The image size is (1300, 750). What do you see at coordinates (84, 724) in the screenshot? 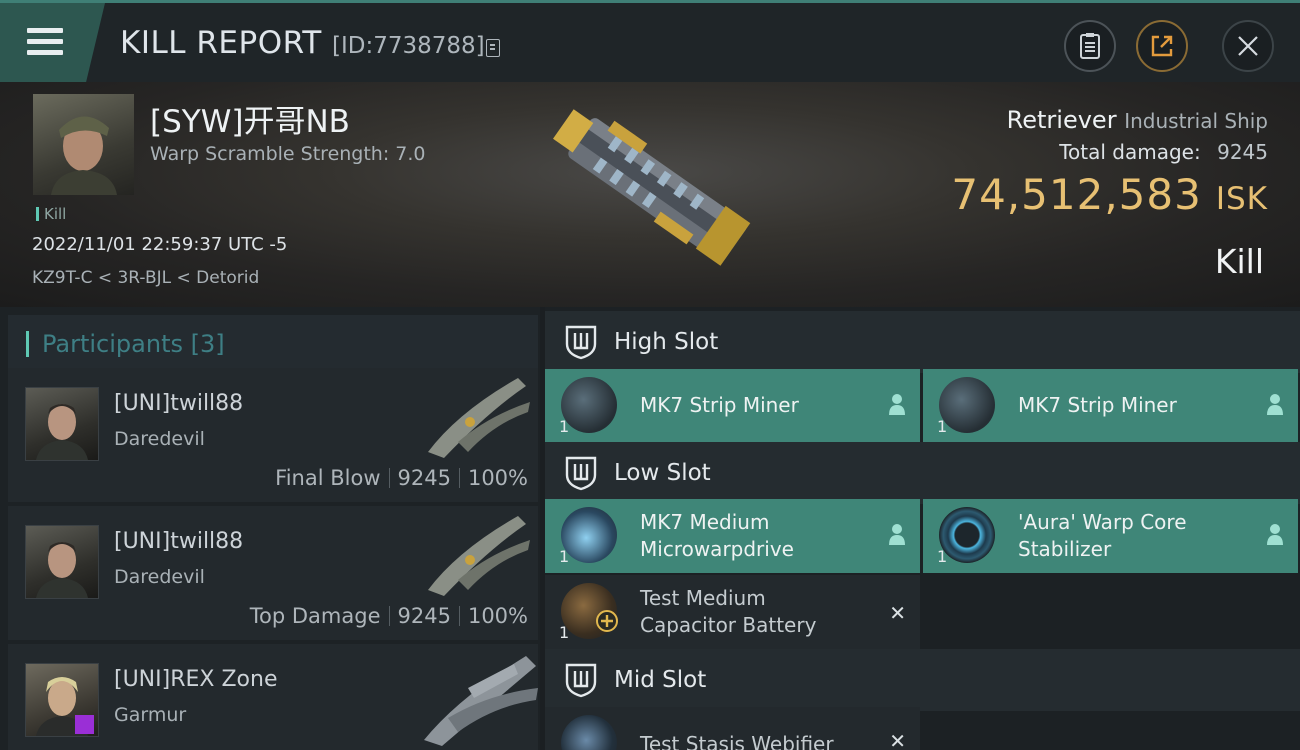
I see `info-badge-icon` at bounding box center [84, 724].